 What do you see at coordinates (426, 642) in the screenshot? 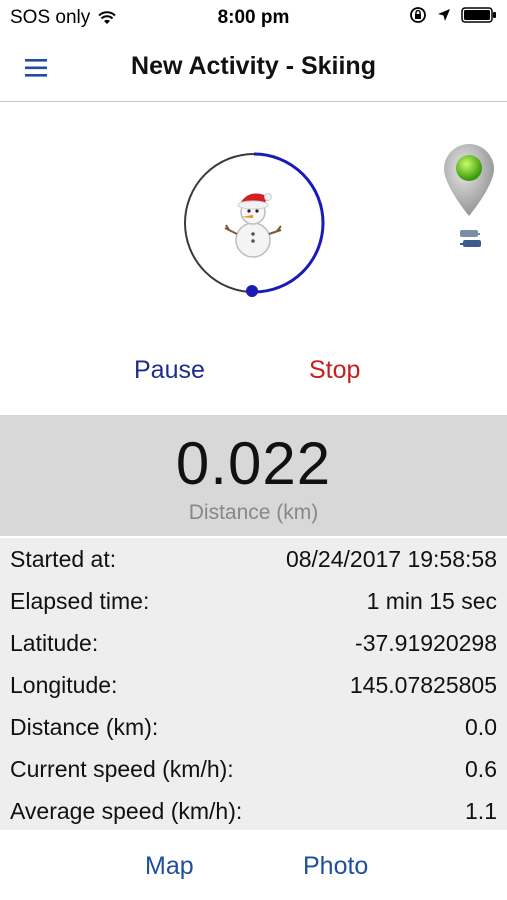
I see `stat-value: -37.91920298` at bounding box center [426, 642].